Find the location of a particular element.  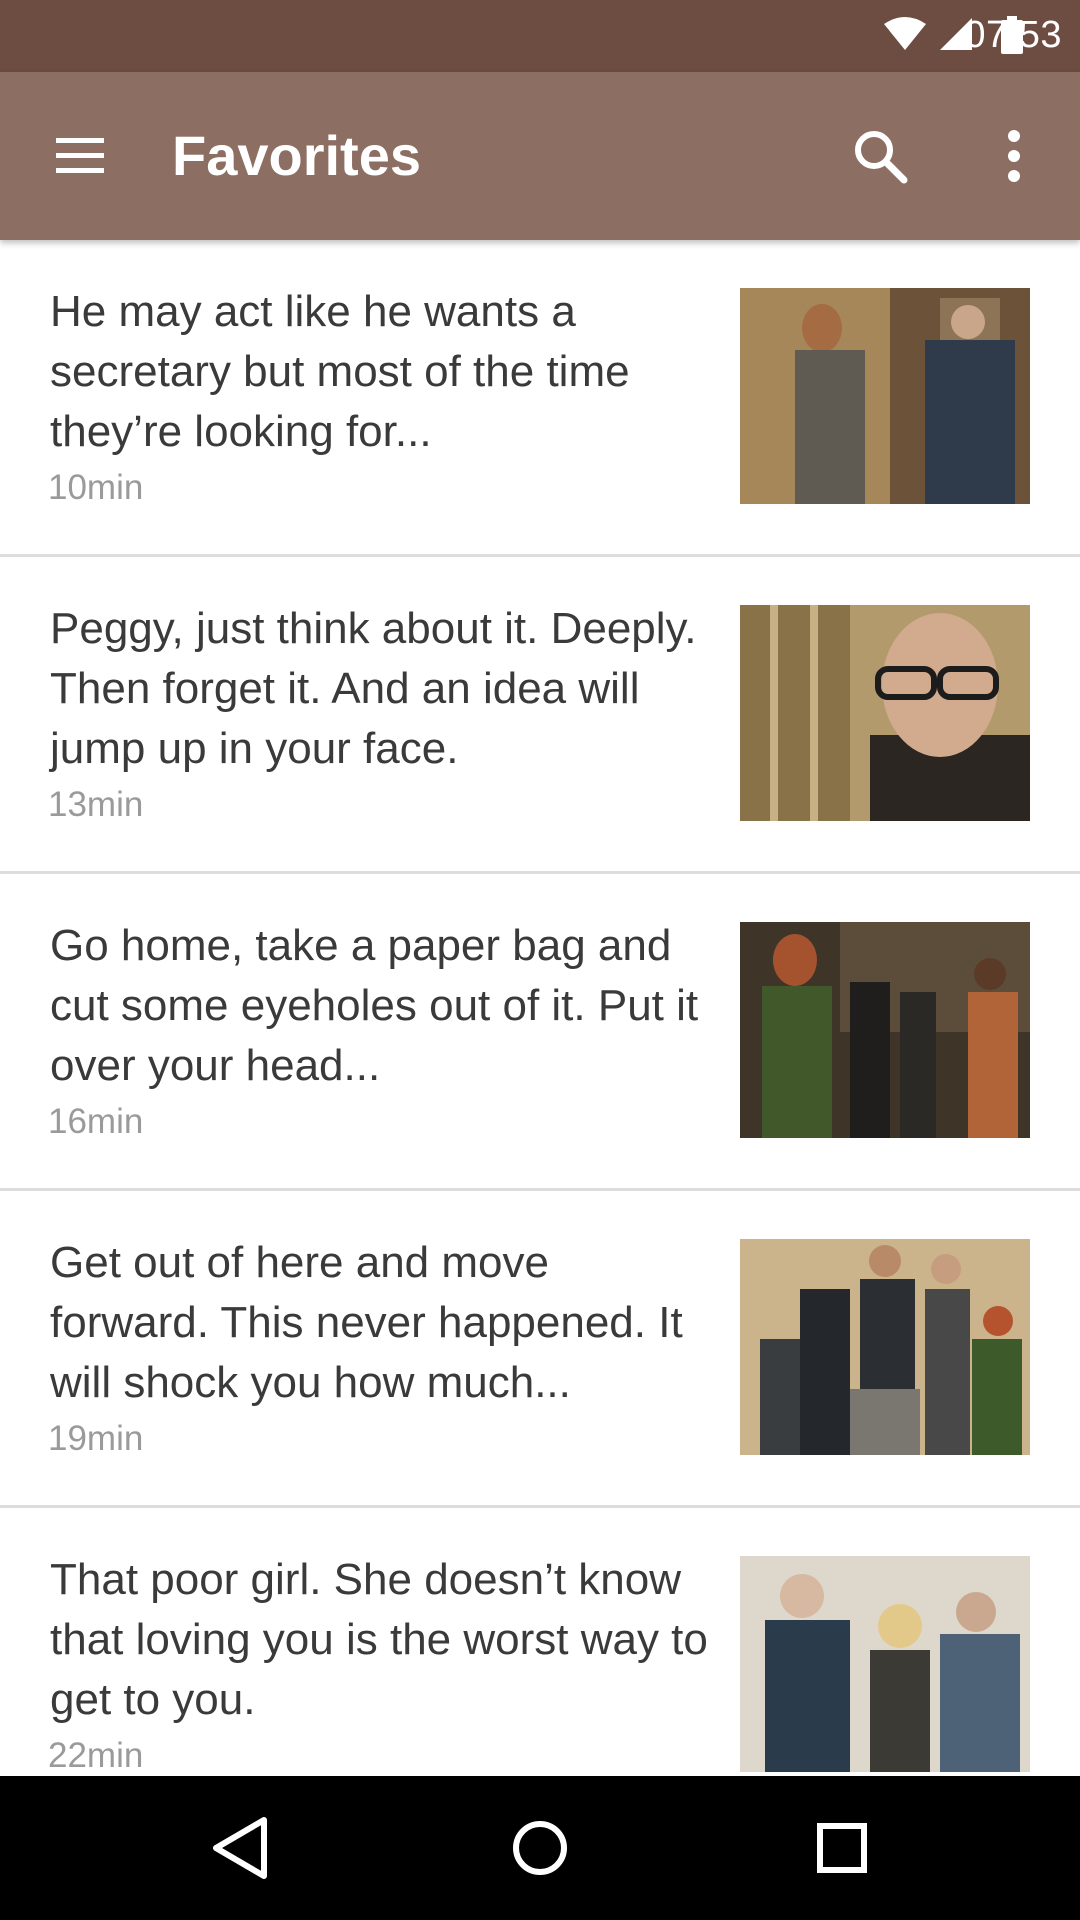

home-button is located at coordinates (540, 1848).